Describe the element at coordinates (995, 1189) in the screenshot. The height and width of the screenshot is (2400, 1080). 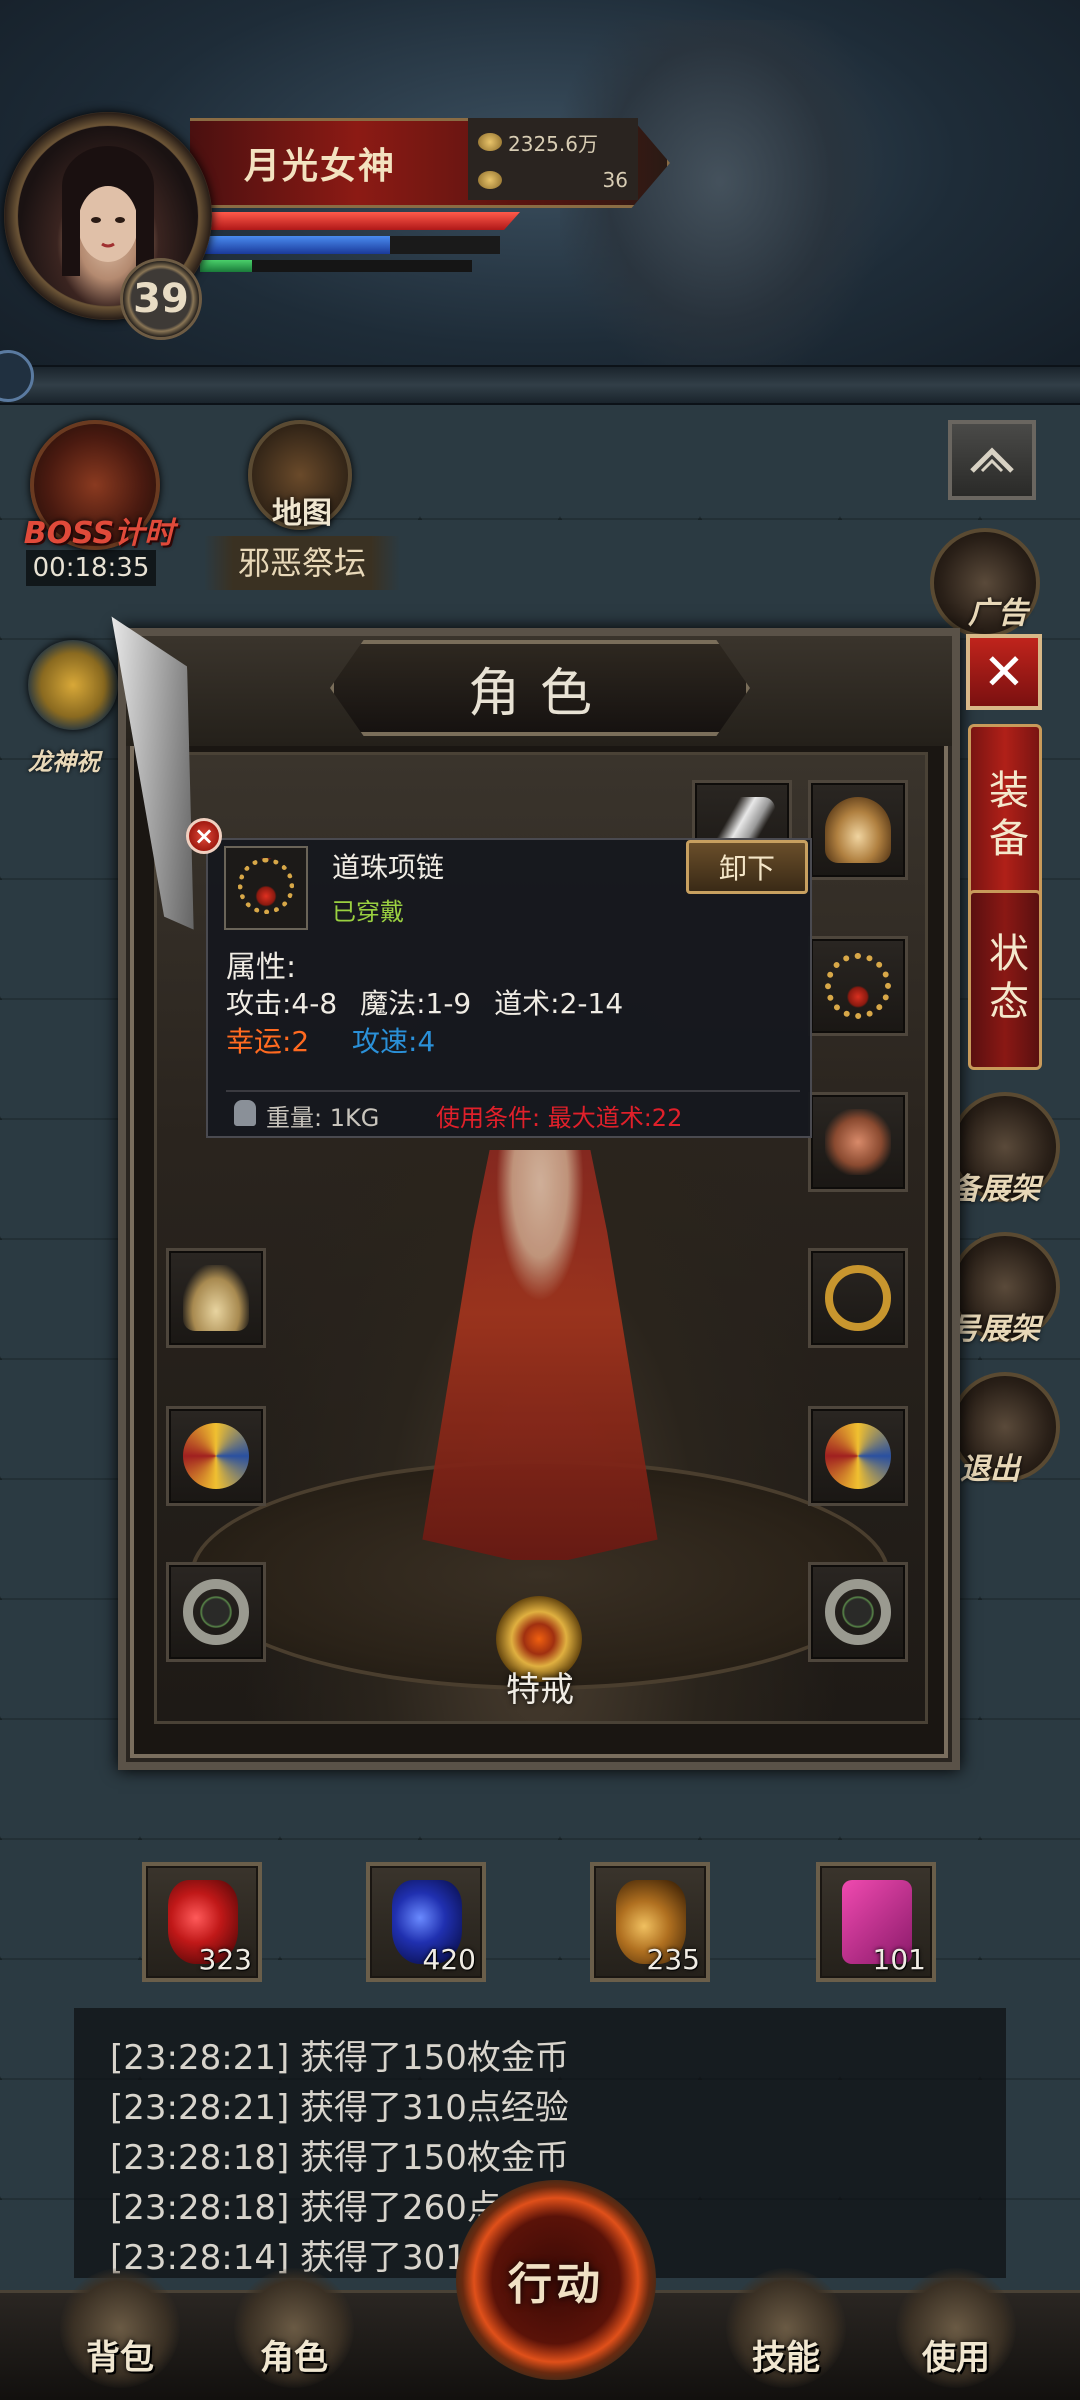
I see `equip-display-label: 备展架` at that location.